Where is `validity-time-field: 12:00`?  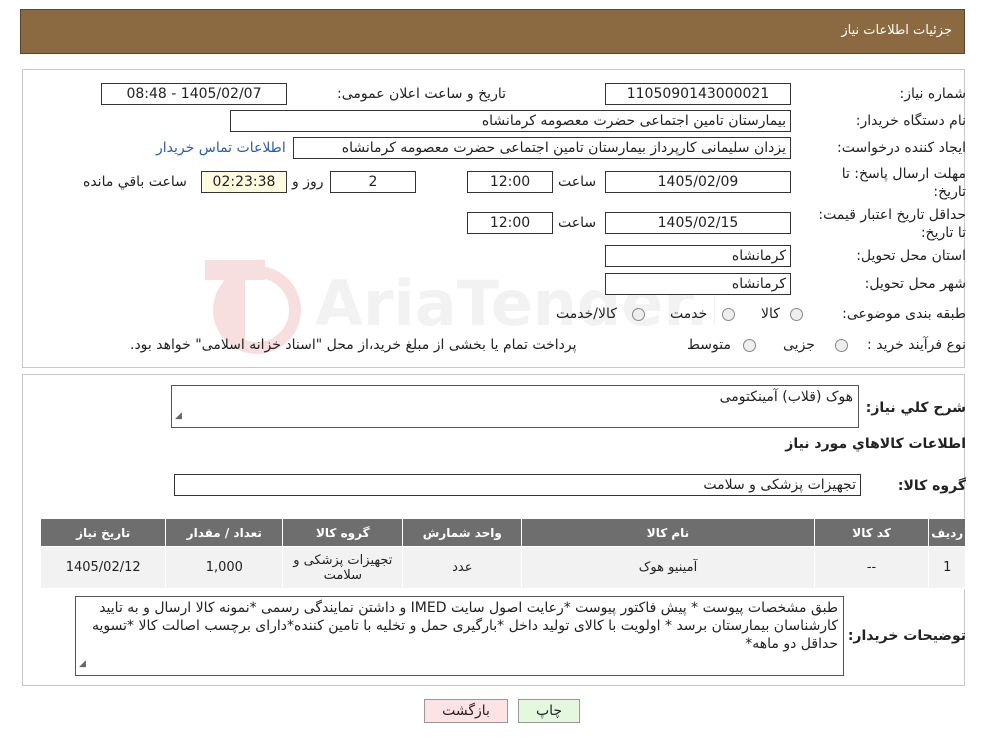 validity-time-field: 12:00 is located at coordinates (510, 223).